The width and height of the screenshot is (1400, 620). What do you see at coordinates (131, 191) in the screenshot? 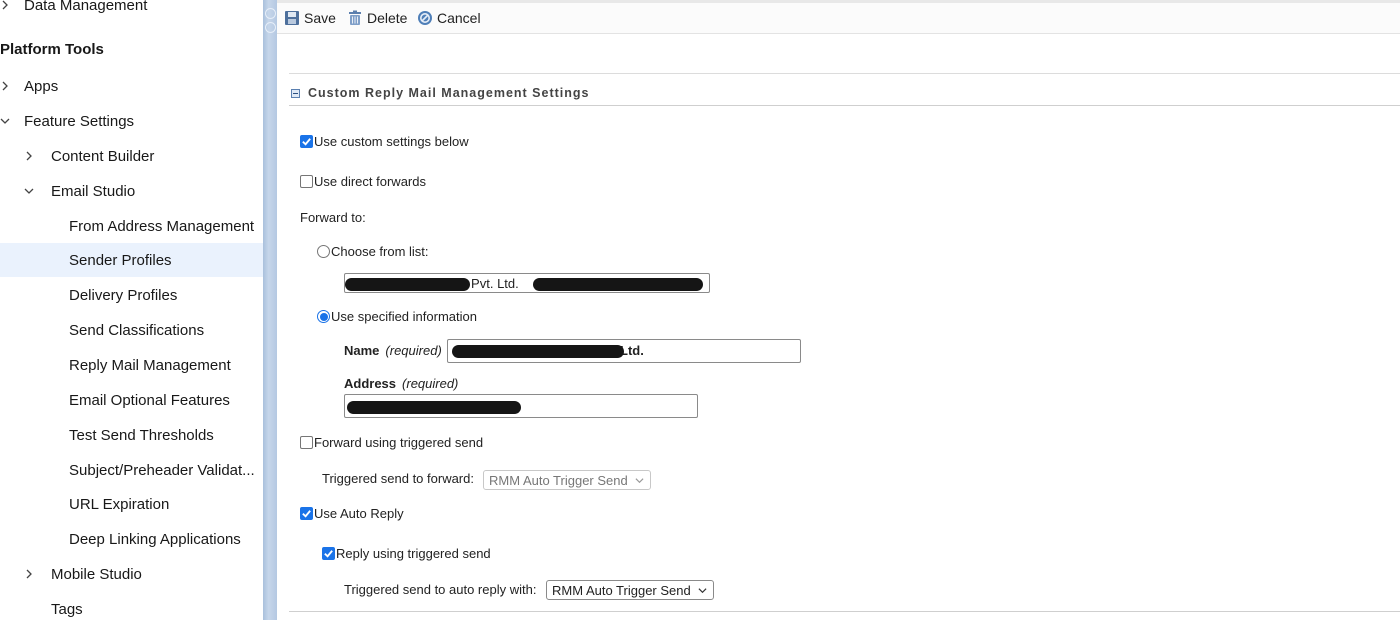
I see `sidebar-item-email-studio: Email Studio` at bounding box center [131, 191].